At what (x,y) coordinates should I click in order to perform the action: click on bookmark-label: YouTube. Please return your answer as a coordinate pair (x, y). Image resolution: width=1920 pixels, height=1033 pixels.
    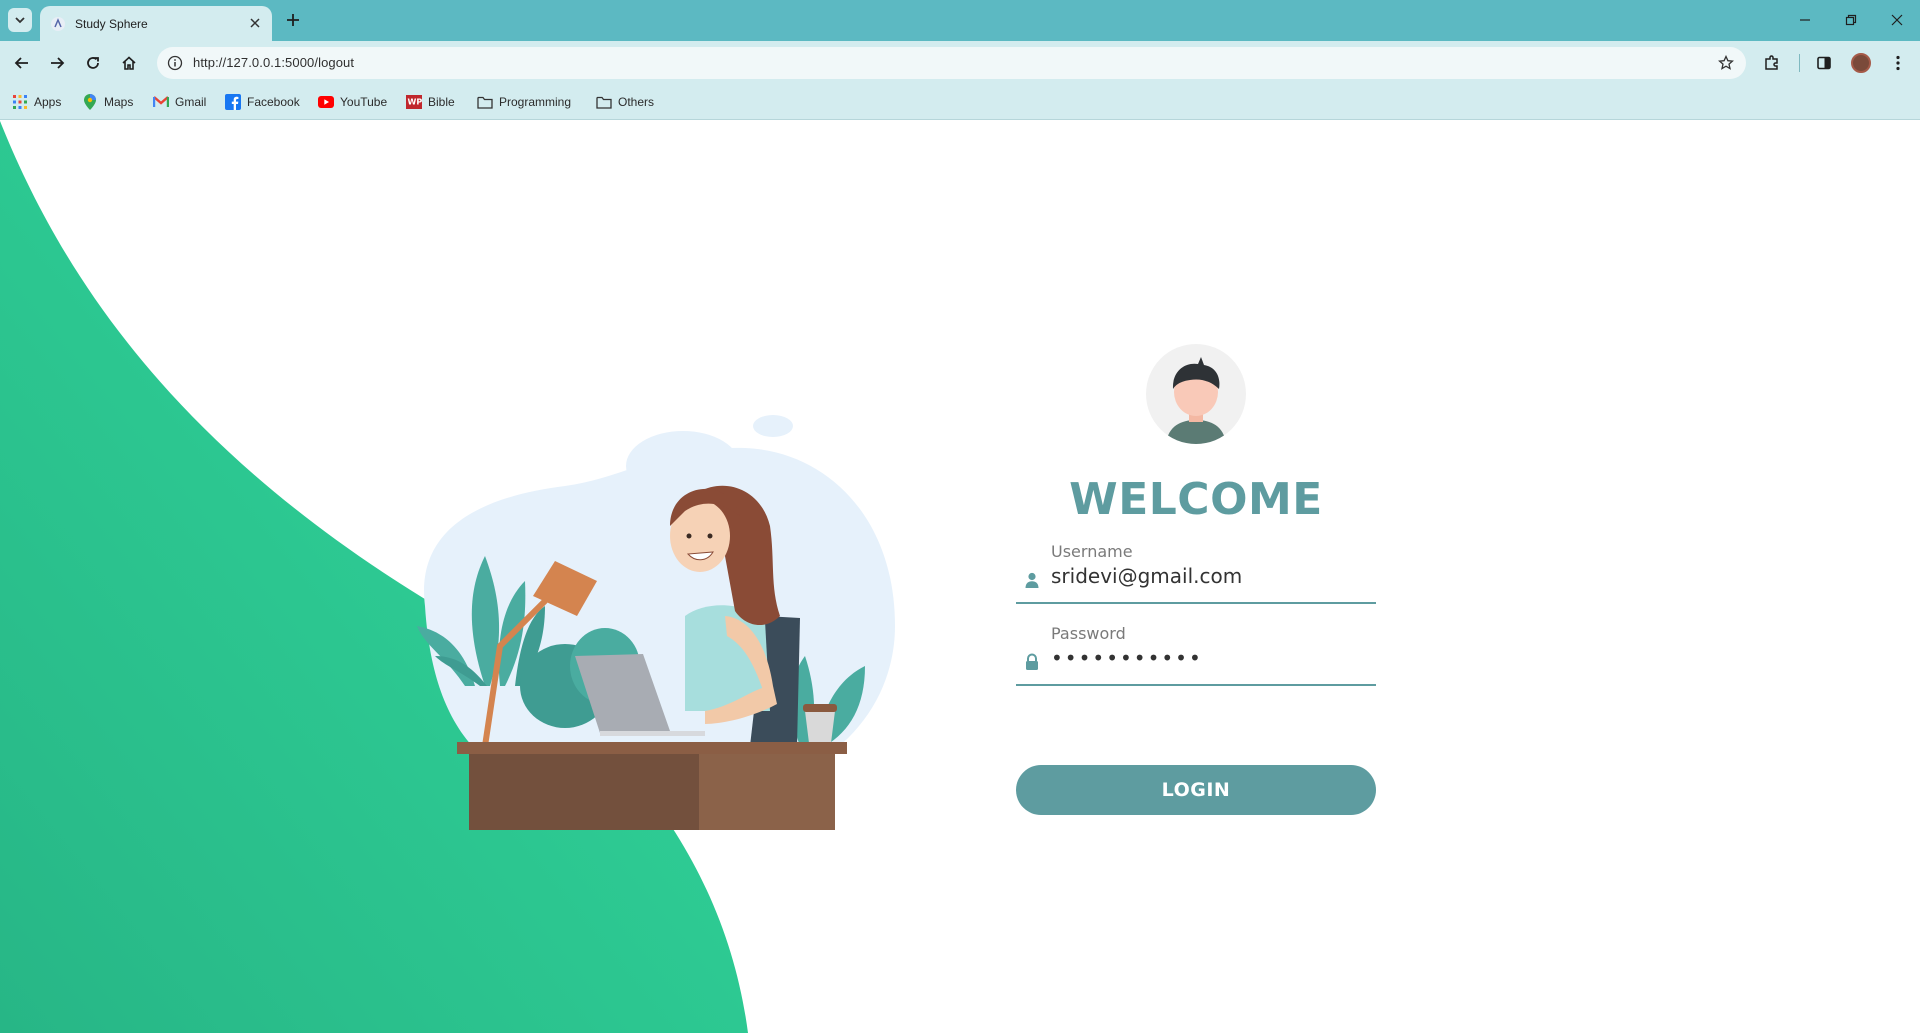
    Looking at the image, I should click on (364, 102).